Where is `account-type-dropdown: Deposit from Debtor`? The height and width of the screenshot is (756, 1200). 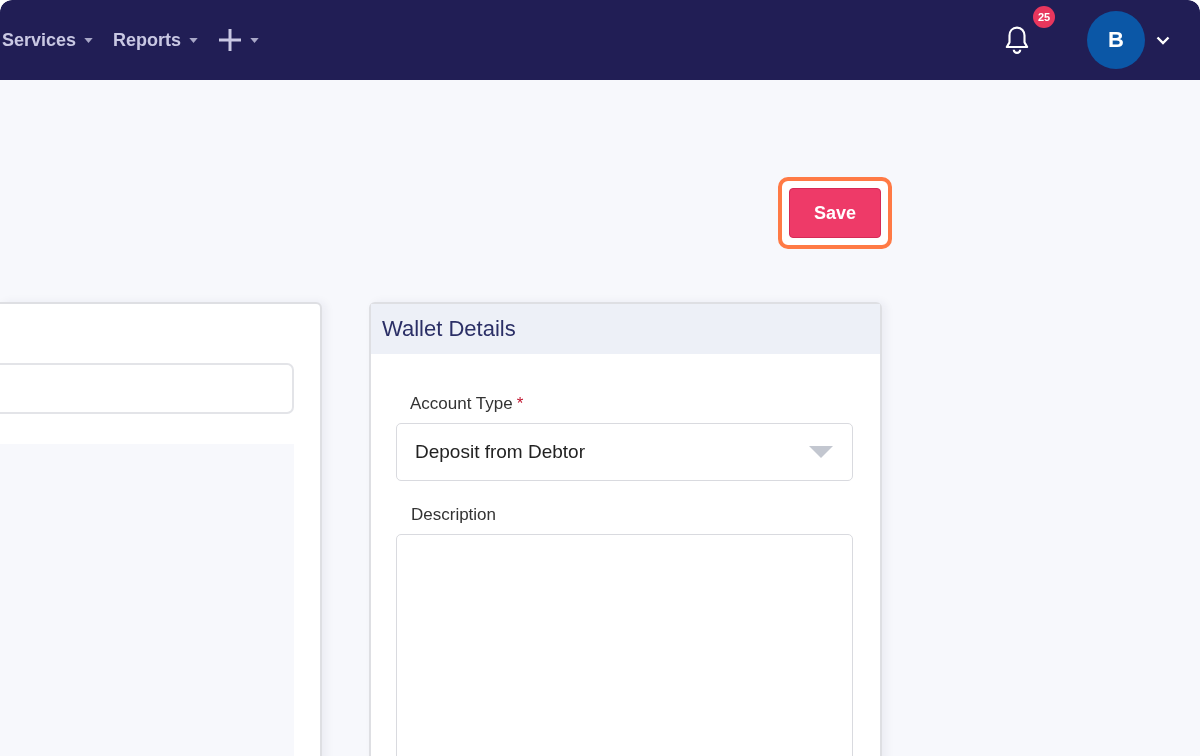 account-type-dropdown: Deposit from Debtor is located at coordinates (624, 452).